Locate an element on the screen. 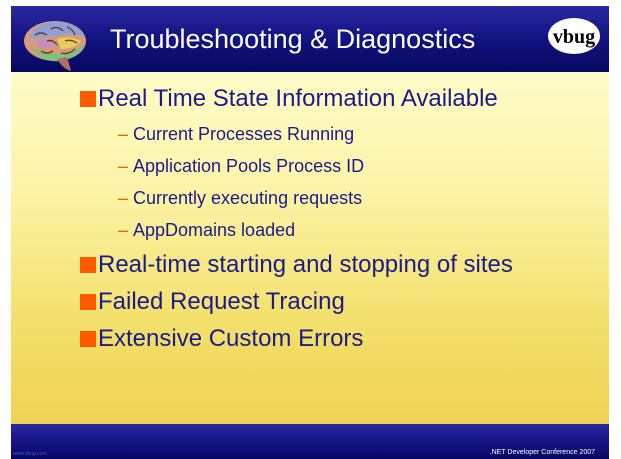  sub-bullet-text: AppDomains loaded is located at coordinates (214, 230).